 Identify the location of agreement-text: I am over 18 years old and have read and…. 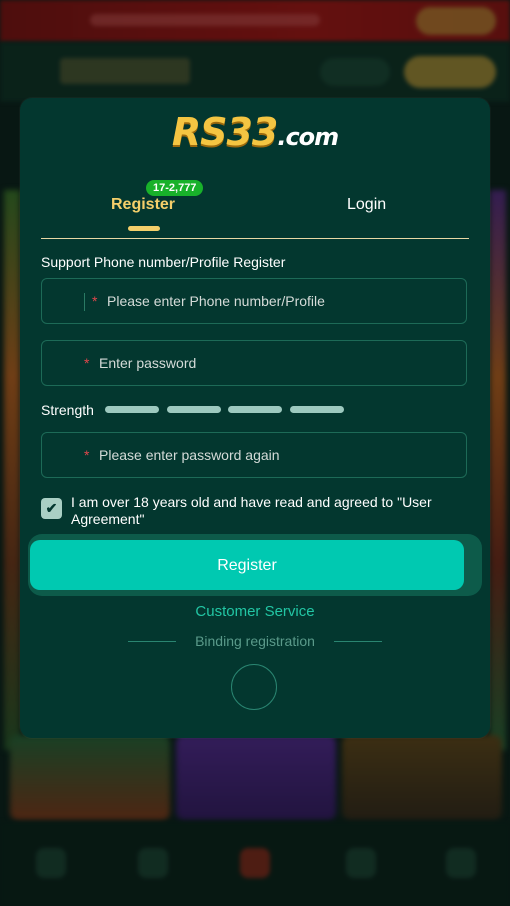
(271, 511).